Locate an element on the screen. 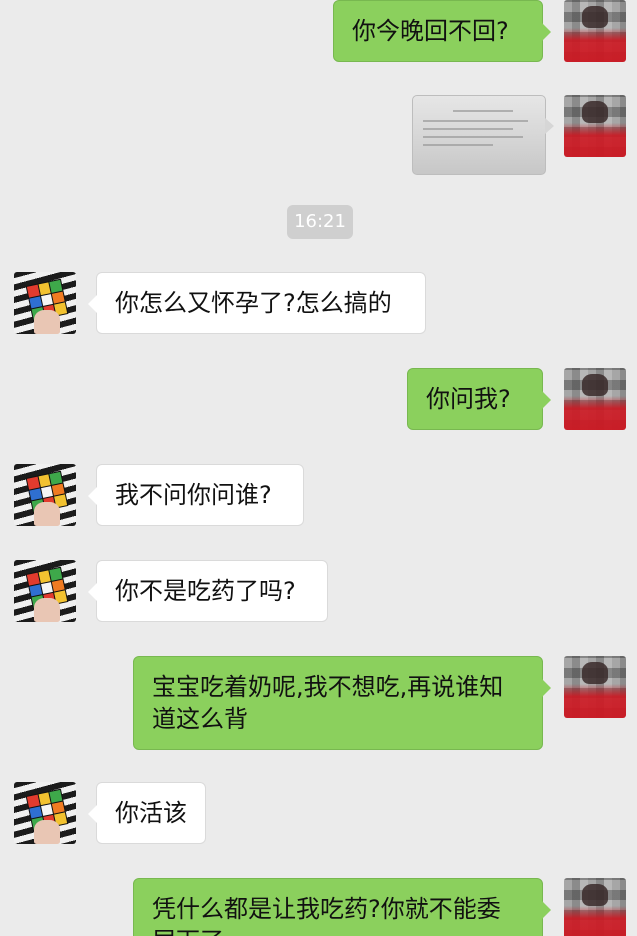 This screenshot has height=936, width=637. timestamp-pill: 16:21 is located at coordinates (320, 222).